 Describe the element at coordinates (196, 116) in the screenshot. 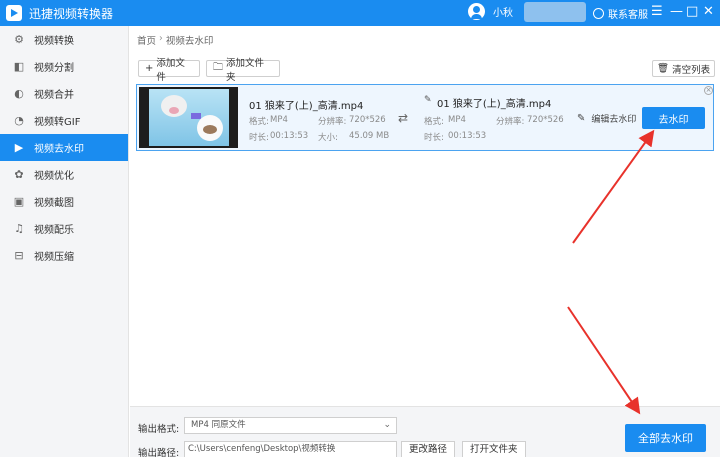

I see `thumbnail-caption` at that location.